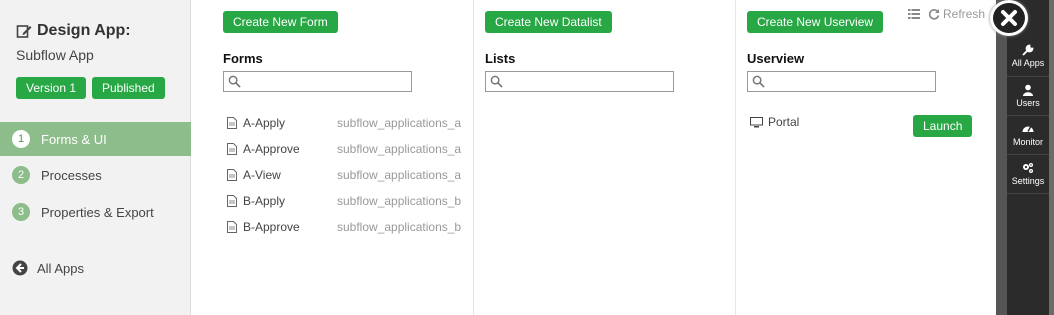  I want to click on nav-label: Properties & Export, so click(97, 212).